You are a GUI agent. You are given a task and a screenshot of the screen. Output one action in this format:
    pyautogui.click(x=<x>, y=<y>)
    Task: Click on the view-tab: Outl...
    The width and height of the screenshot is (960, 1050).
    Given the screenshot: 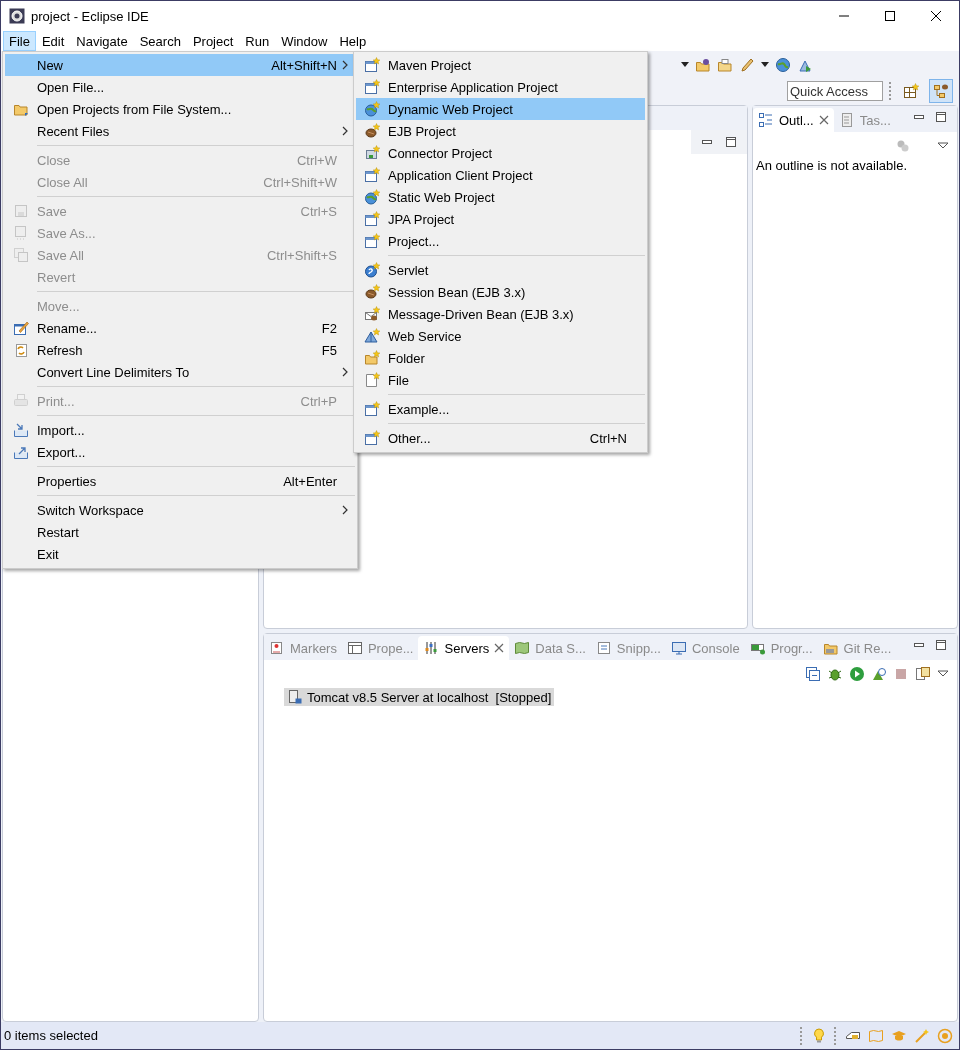 What is the action you would take?
    pyautogui.click(x=793, y=120)
    